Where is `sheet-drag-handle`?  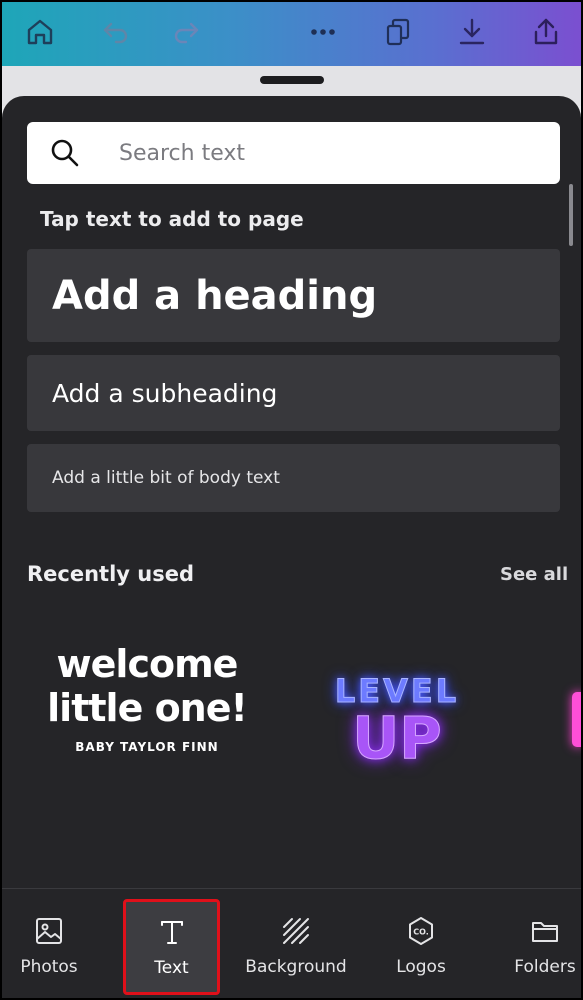
sheet-drag-handle is located at coordinates (292, 80).